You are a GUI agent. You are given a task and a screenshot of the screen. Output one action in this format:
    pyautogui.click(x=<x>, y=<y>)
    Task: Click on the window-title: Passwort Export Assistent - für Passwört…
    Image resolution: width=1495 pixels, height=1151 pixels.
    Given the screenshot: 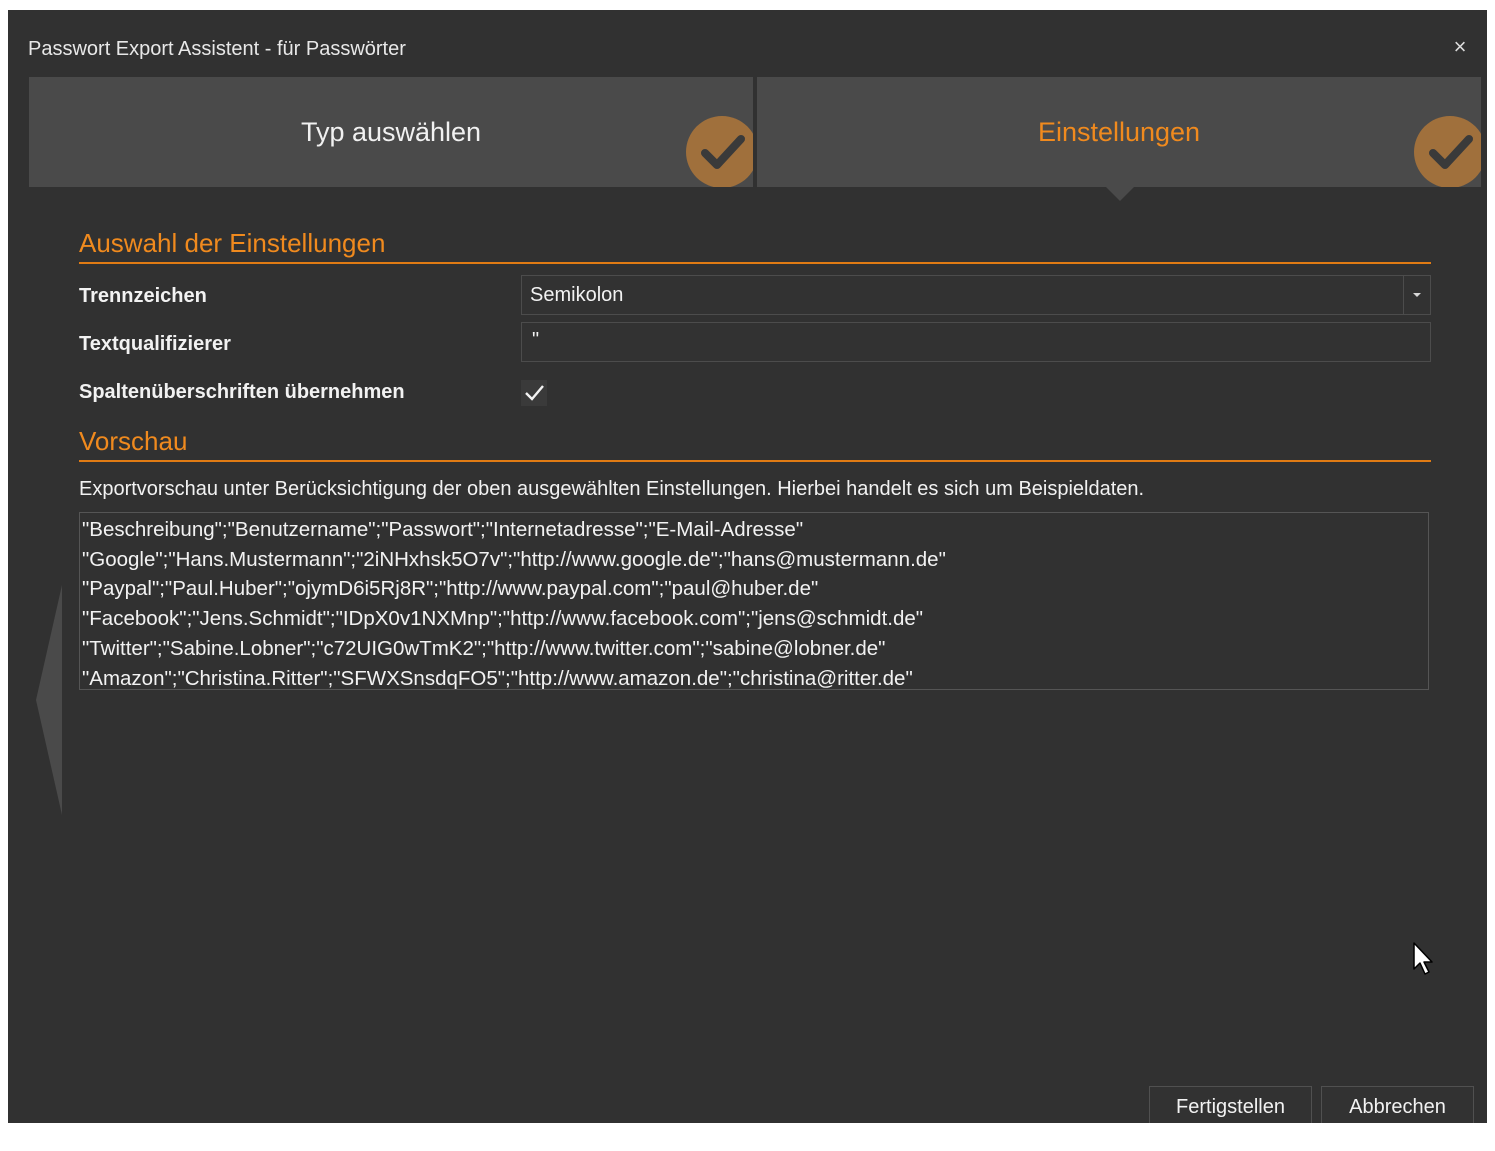 What is the action you would take?
    pyautogui.click(x=217, y=49)
    